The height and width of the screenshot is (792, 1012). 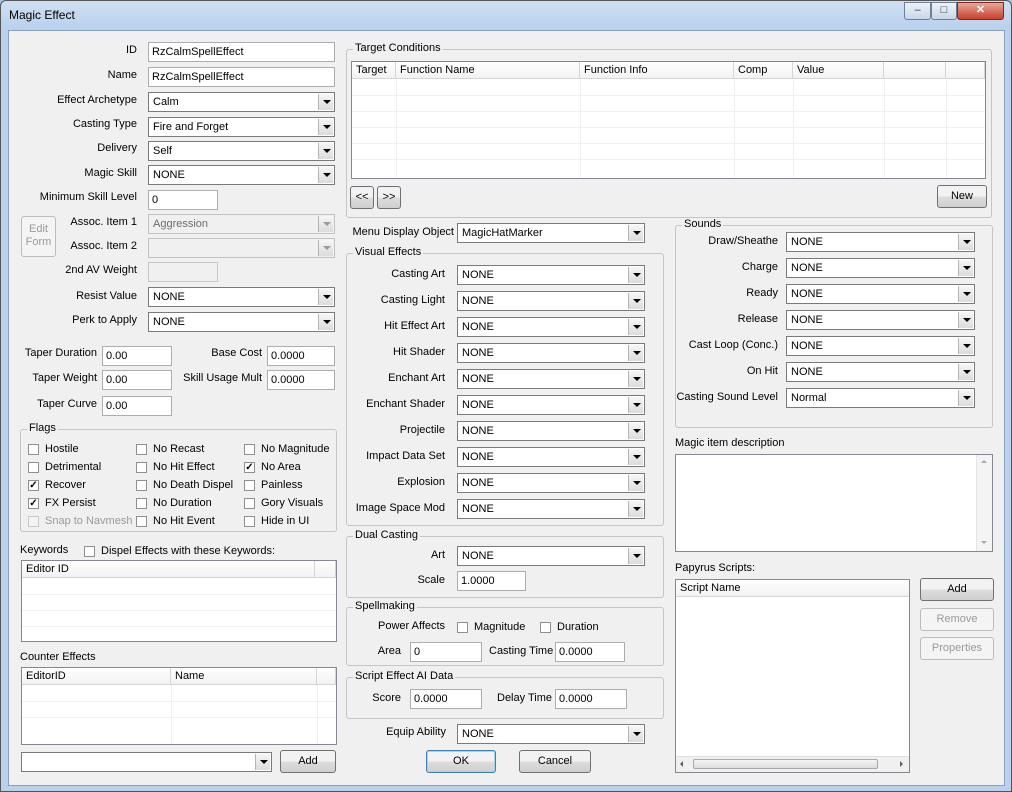 I want to click on column-header-value: Value, so click(x=838, y=70).